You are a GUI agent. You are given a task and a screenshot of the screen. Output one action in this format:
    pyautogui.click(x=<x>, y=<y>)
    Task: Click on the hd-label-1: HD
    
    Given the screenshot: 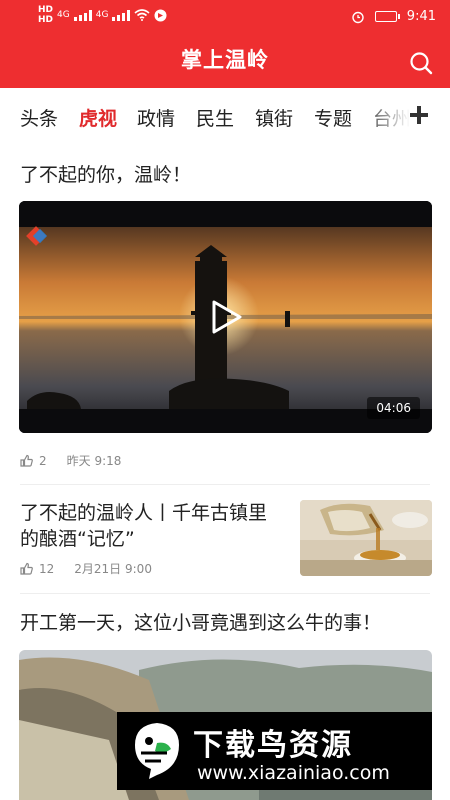 What is the action you would take?
    pyautogui.click(x=46, y=10)
    